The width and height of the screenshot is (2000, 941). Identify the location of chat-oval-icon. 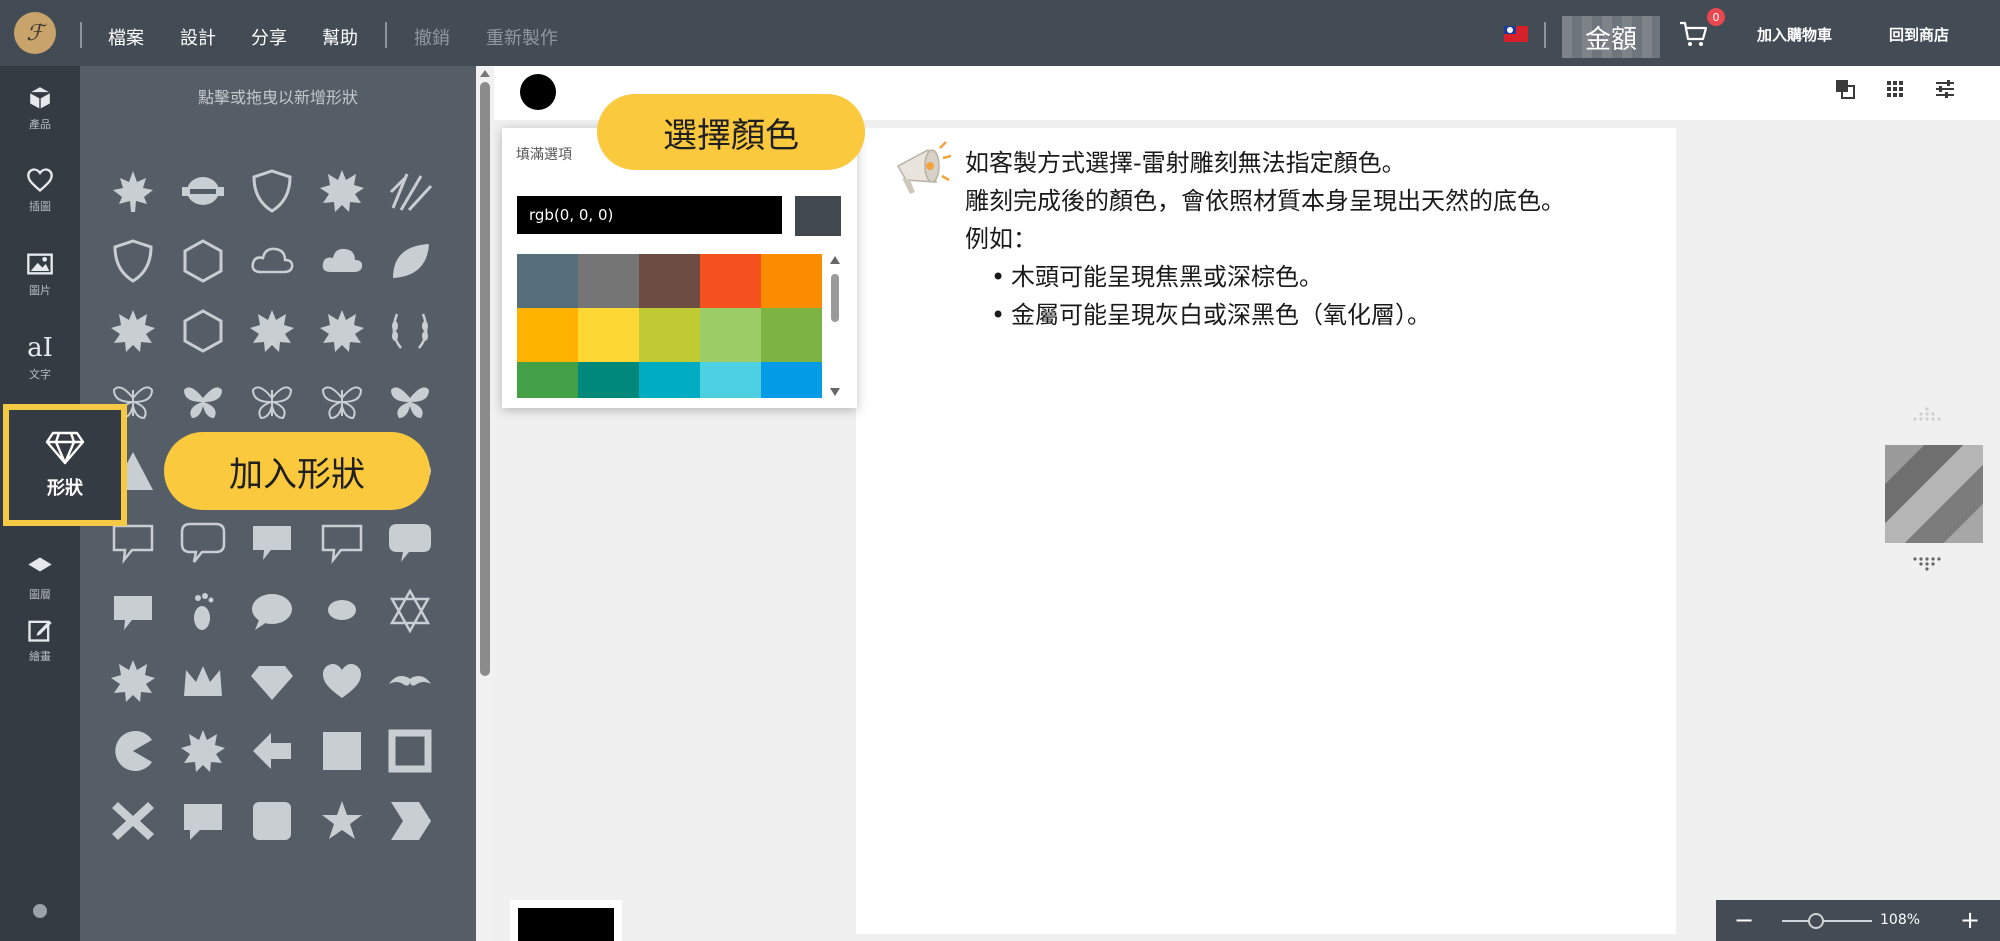
(272, 611).